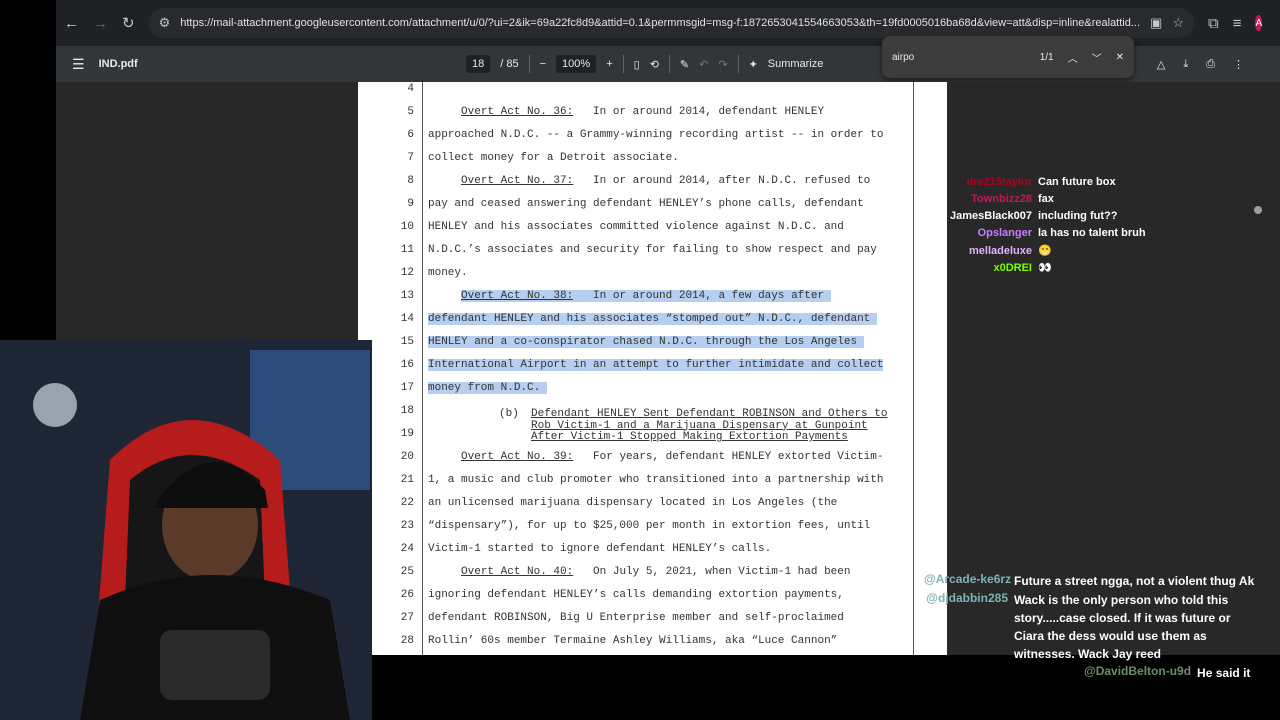  I want to click on bookmark-star-icon: ☆, so click(1178, 23).